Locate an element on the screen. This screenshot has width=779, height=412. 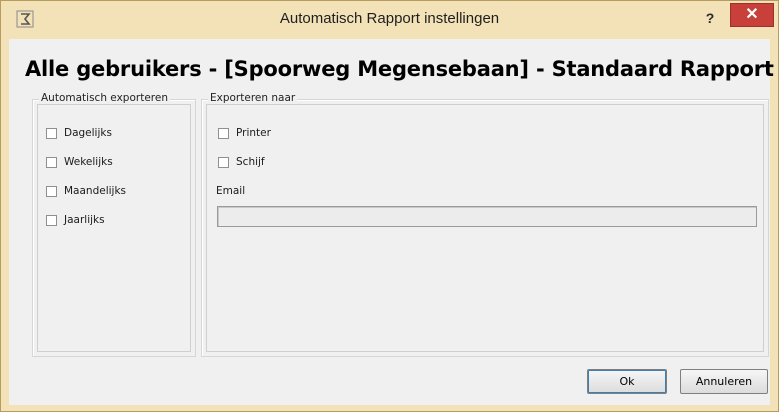
ok-button: Ok is located at coordinates (627, 381).